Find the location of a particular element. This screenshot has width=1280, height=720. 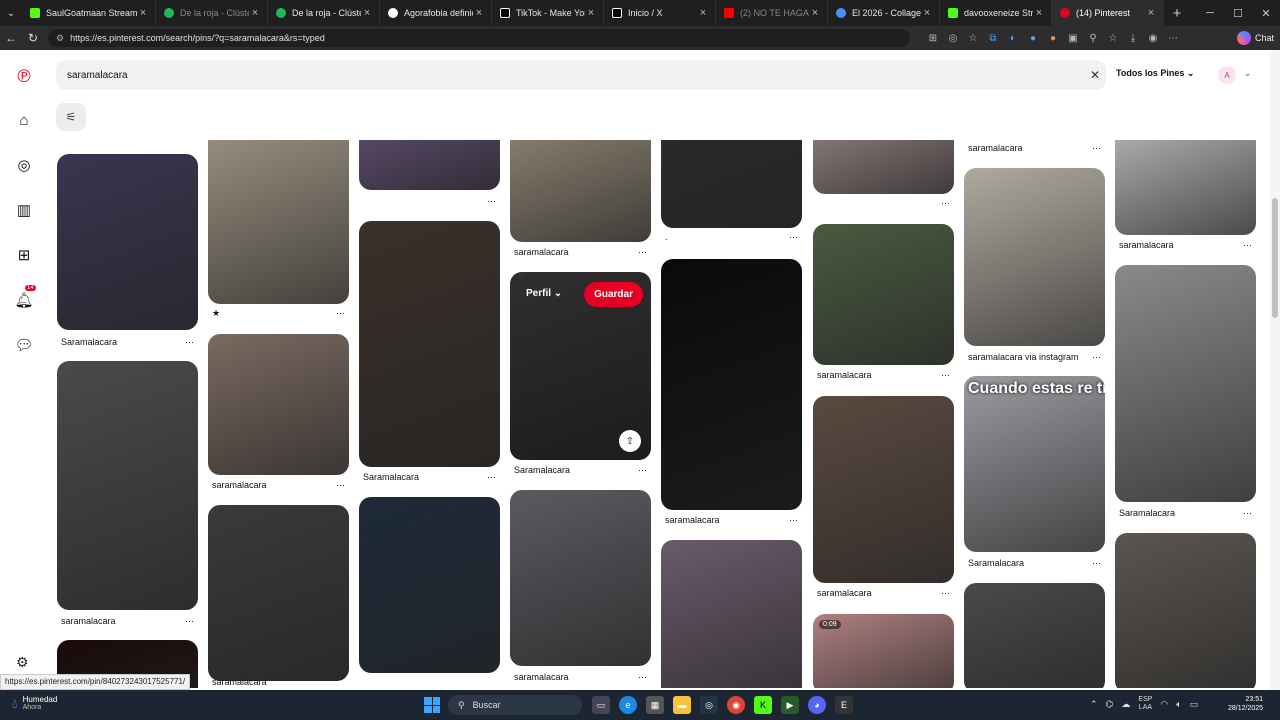

file-explorer-icon: ▬ is located at coordinates (682, 705).